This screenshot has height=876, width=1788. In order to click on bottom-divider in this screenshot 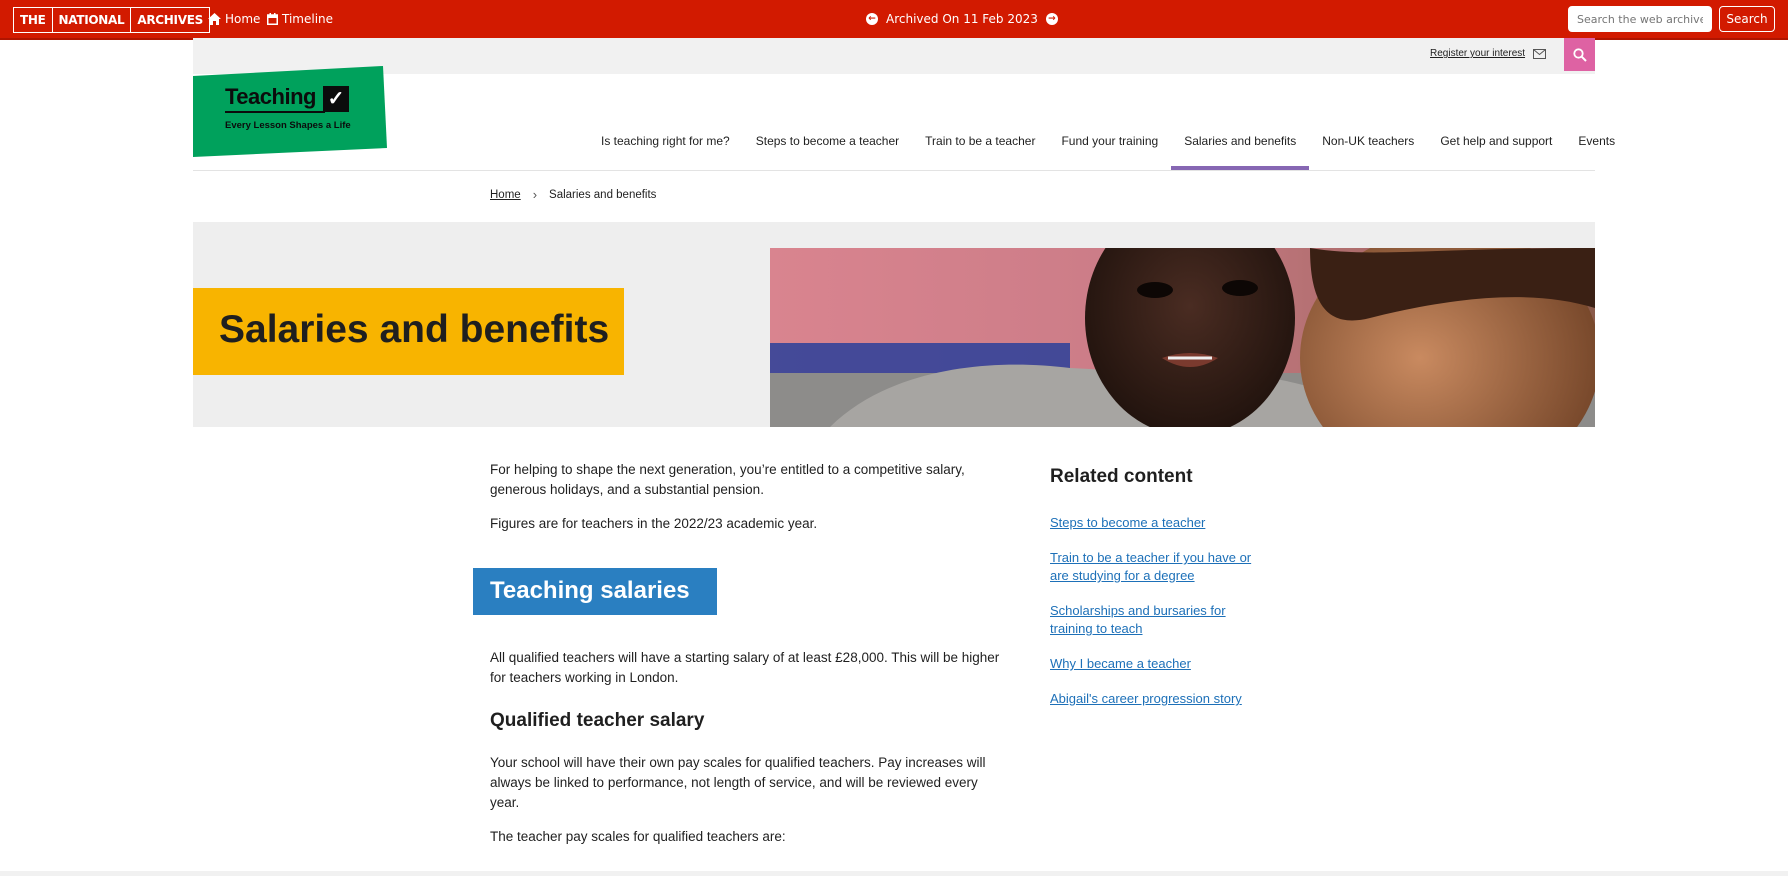, I will do `click(894, 873)`.